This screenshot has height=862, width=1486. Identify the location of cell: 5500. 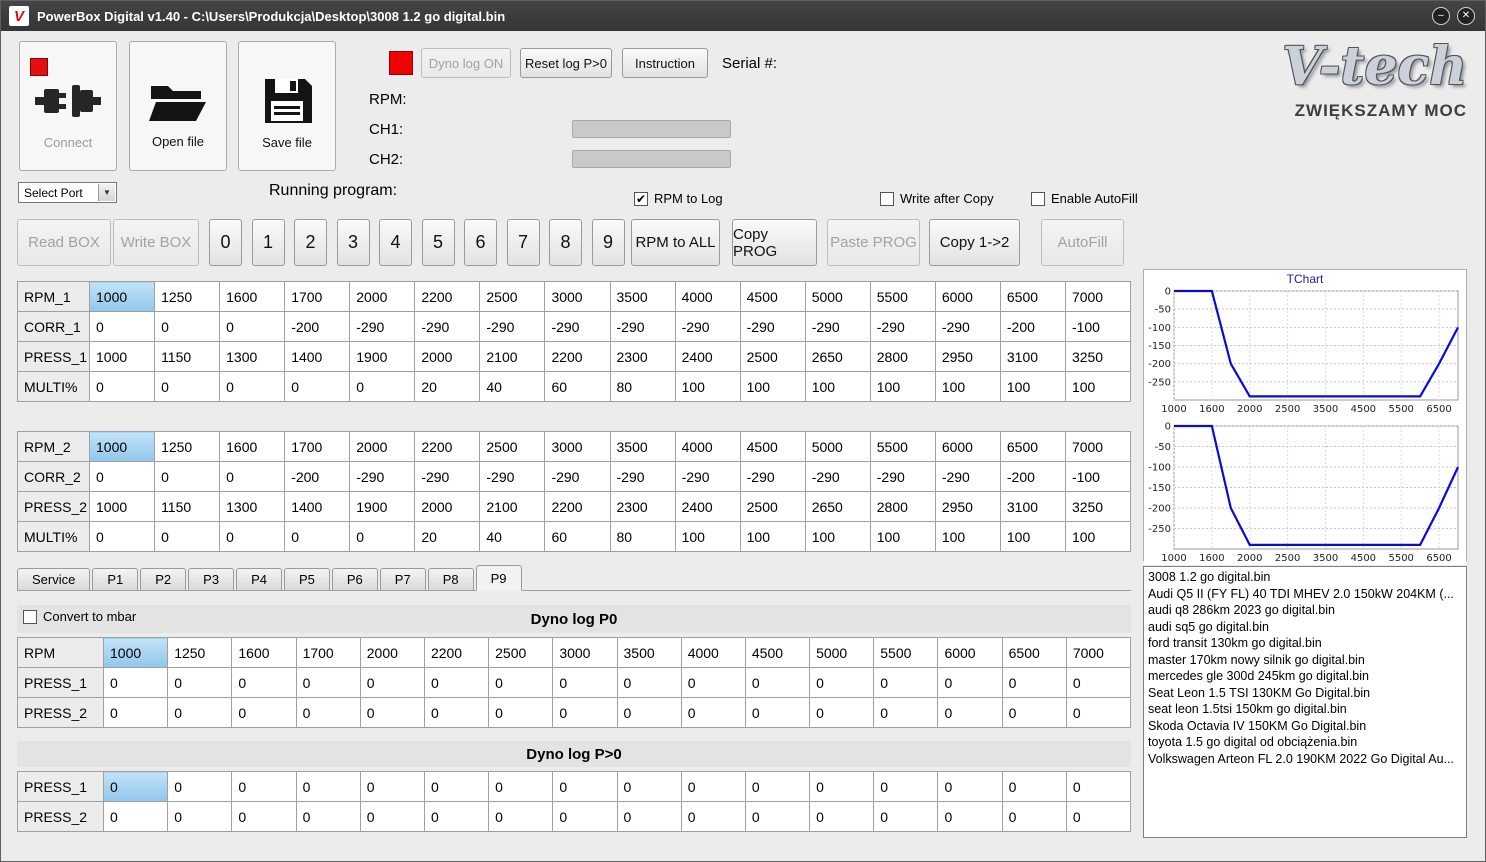
(902, 446).